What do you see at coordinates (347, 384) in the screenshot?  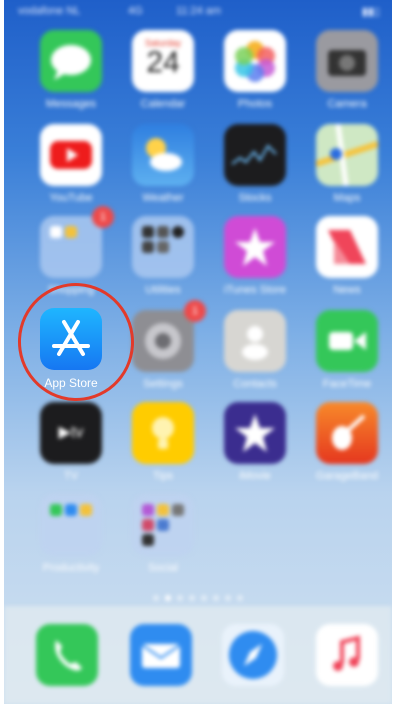 I see `app-label: FaceTime` at bounding box center [347, 384].